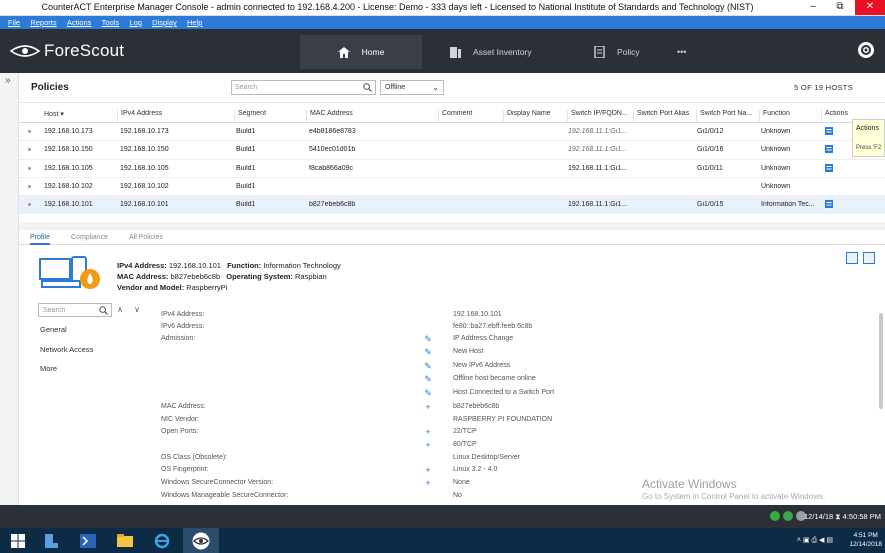  What do you see at coordinates (9, 300) in the screenshot?
I see `side-panel-toggle: »` at bounding box center [9, 300].